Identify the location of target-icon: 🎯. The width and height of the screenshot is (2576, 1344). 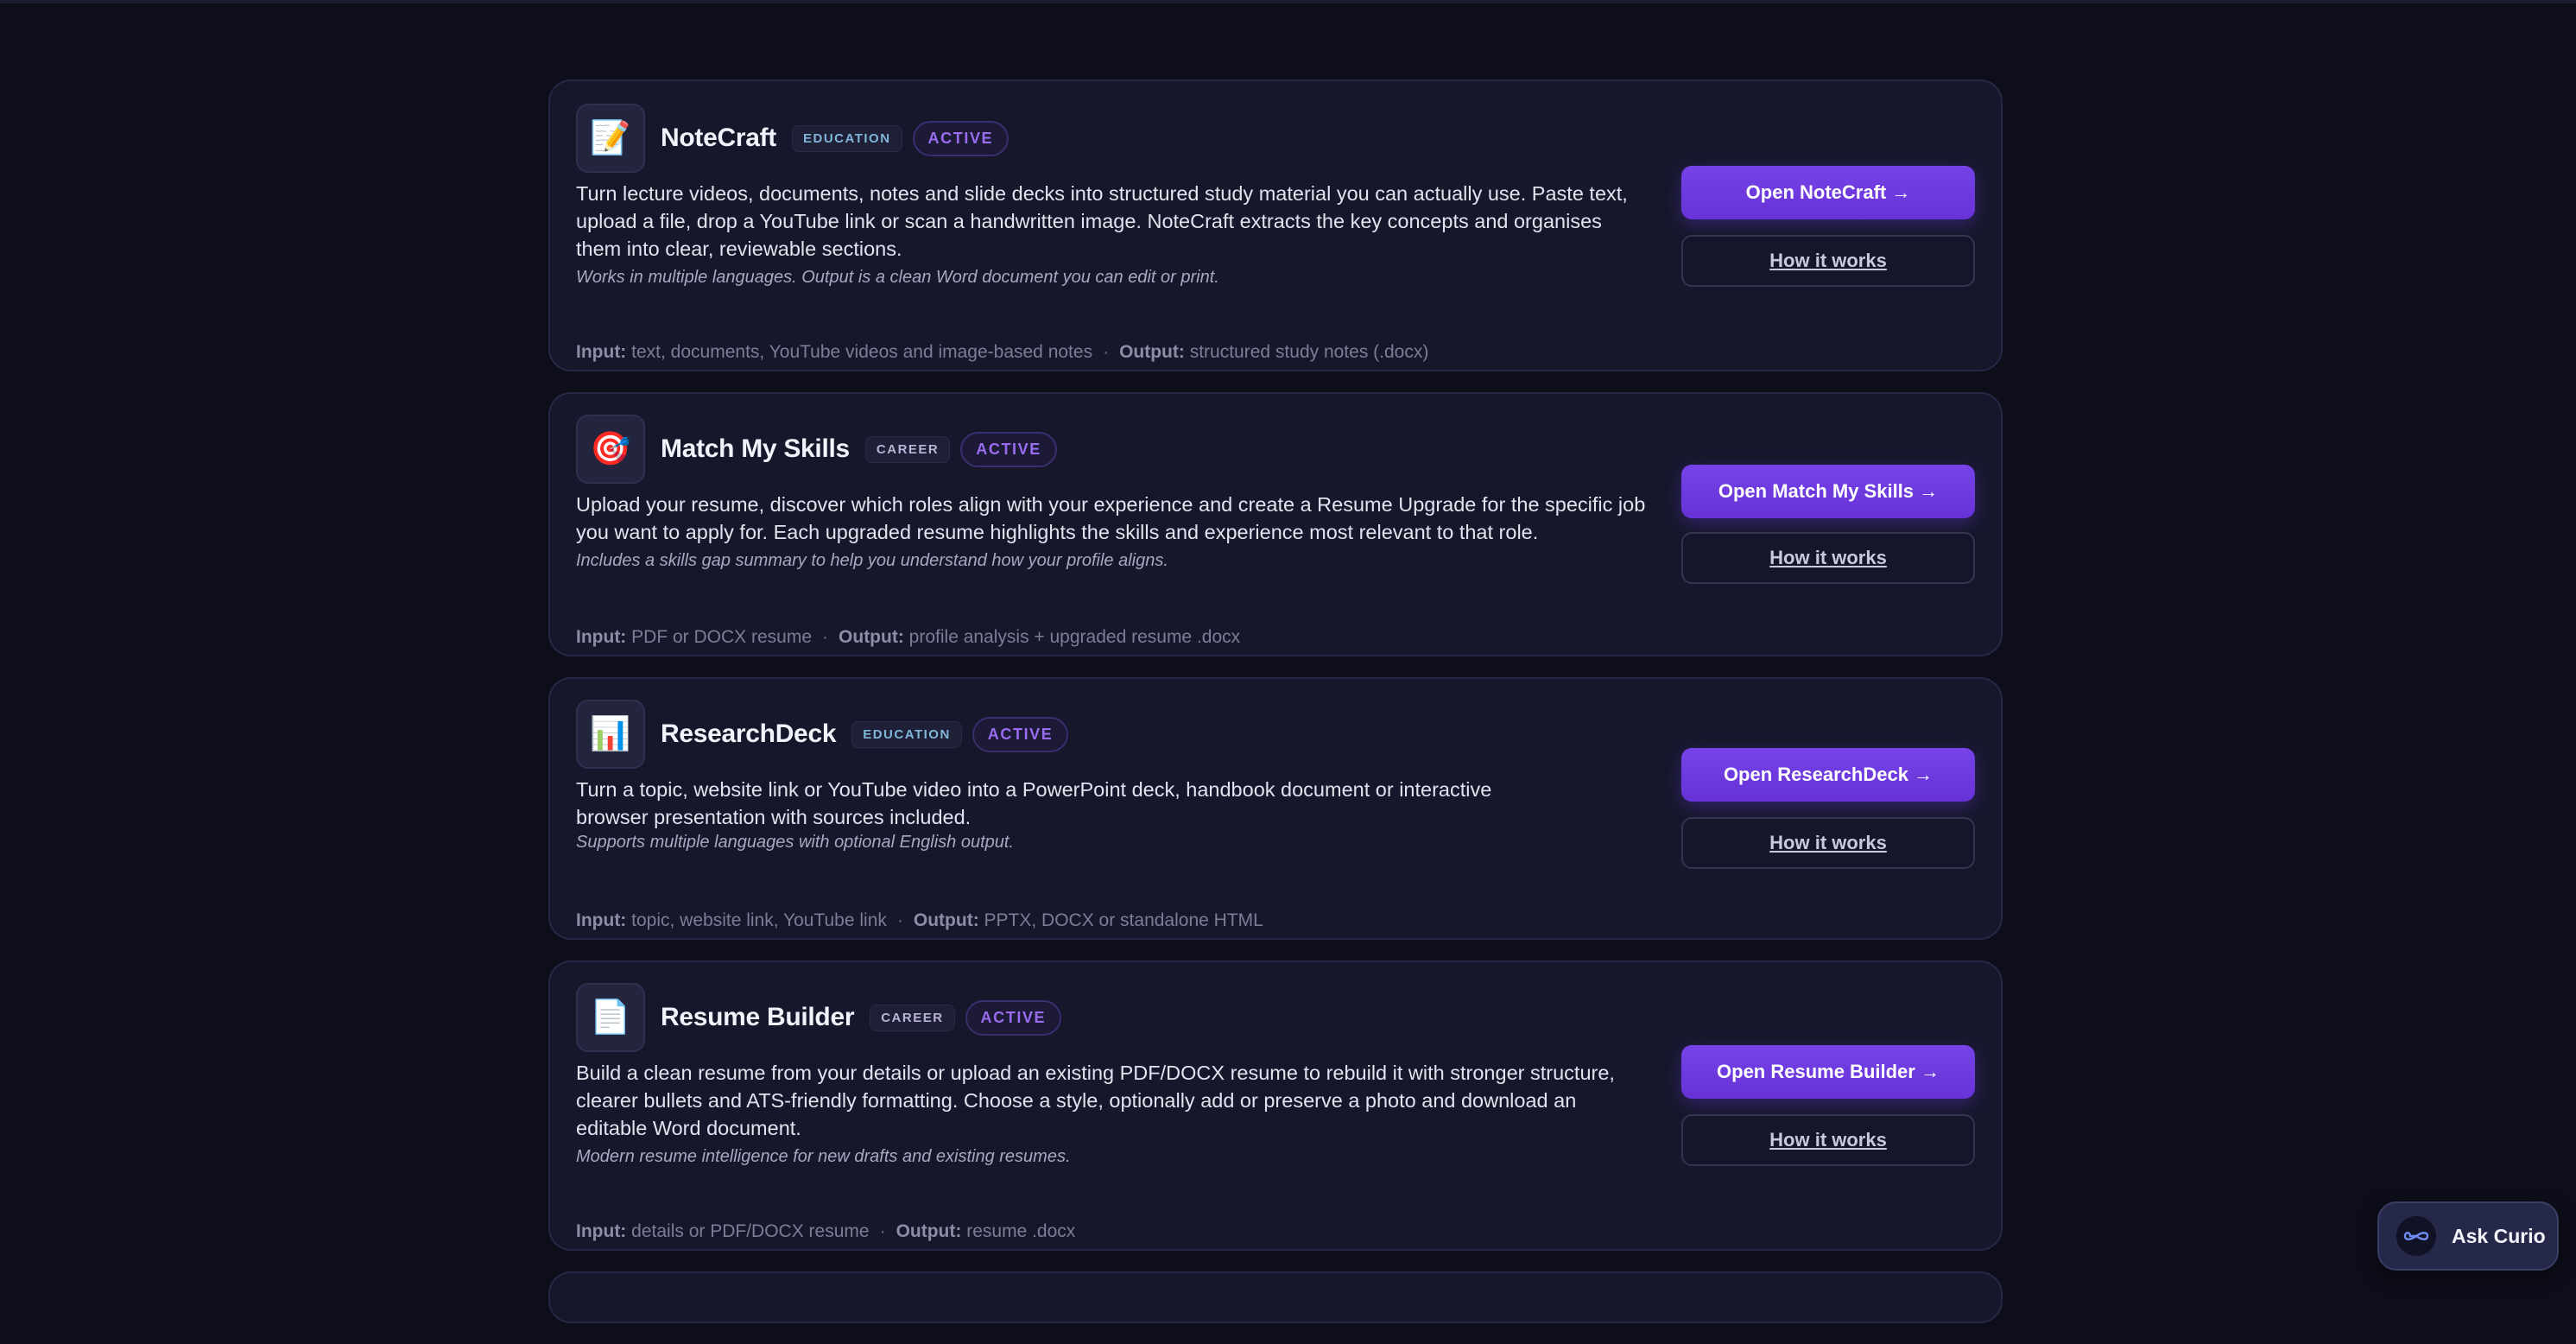
(610, 450).